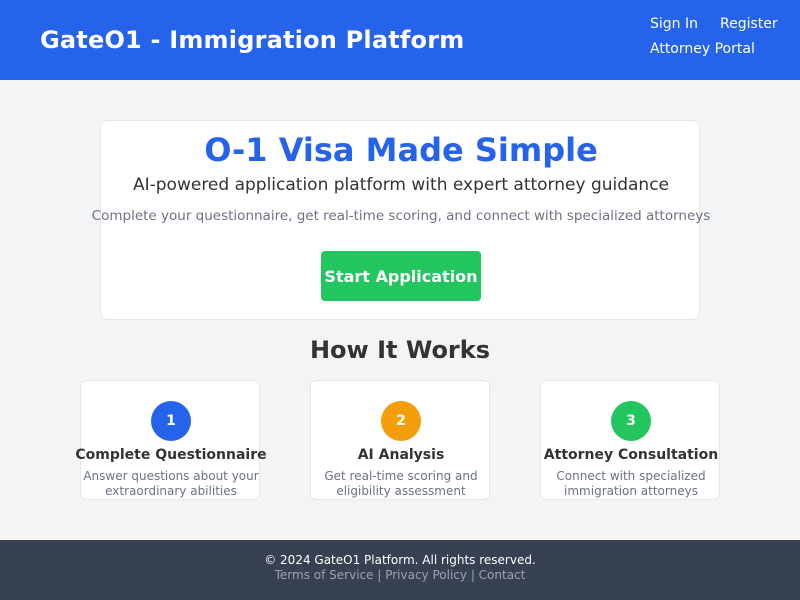 The width and height of the screenshot is (800, 600). I want to click on sign-in-link: Sign In, so click(674, 24).